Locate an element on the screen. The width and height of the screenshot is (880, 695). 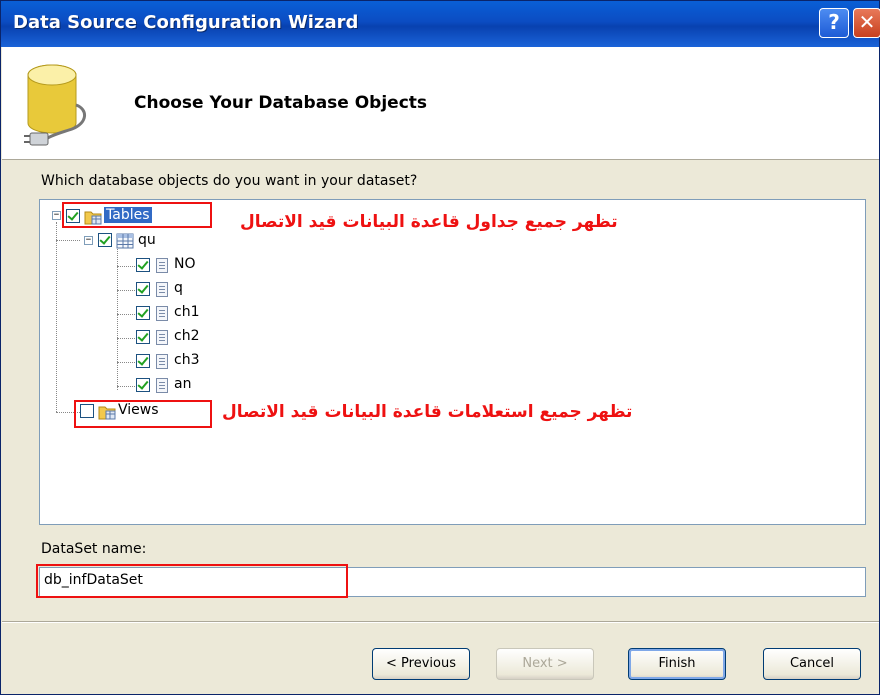
tables-expander: − is located at coordinates (56, 215).